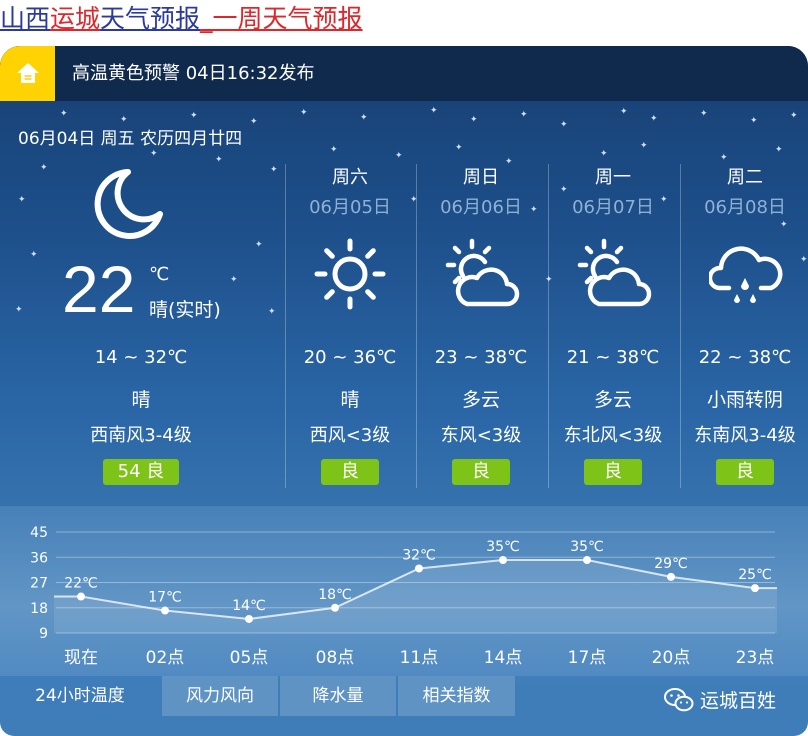 The width and height of the screenshot is (808, 736). I want to click on day-temp-range: 23 ~ 38℃, so click(481, 357).